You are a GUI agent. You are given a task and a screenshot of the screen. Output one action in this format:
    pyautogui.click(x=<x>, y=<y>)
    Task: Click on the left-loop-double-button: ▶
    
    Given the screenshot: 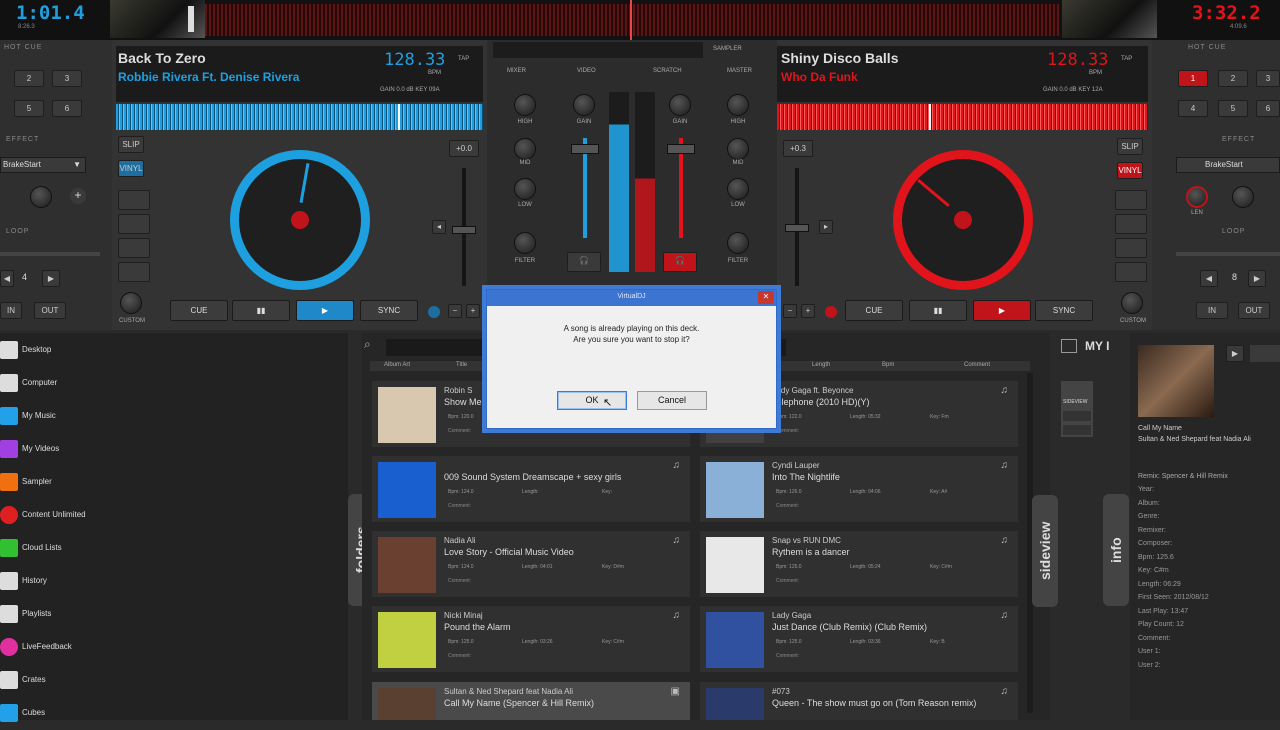 What is the action you would take?
    pyautogui.click(x=51, y=278)
    